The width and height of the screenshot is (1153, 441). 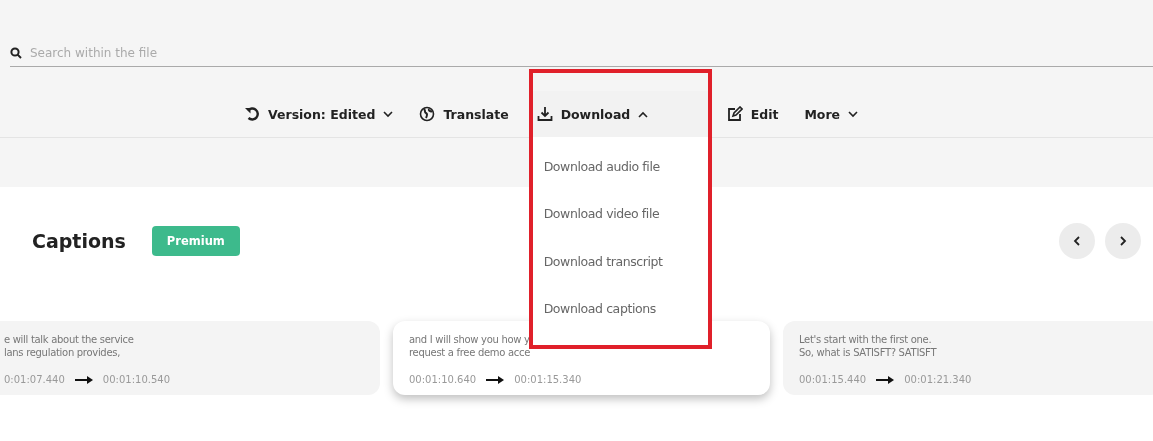 What do you see at coordinates (34, 379) in the screenshot?
I see `start-time: 0:01:07.440` at bounding box center [34, 379].